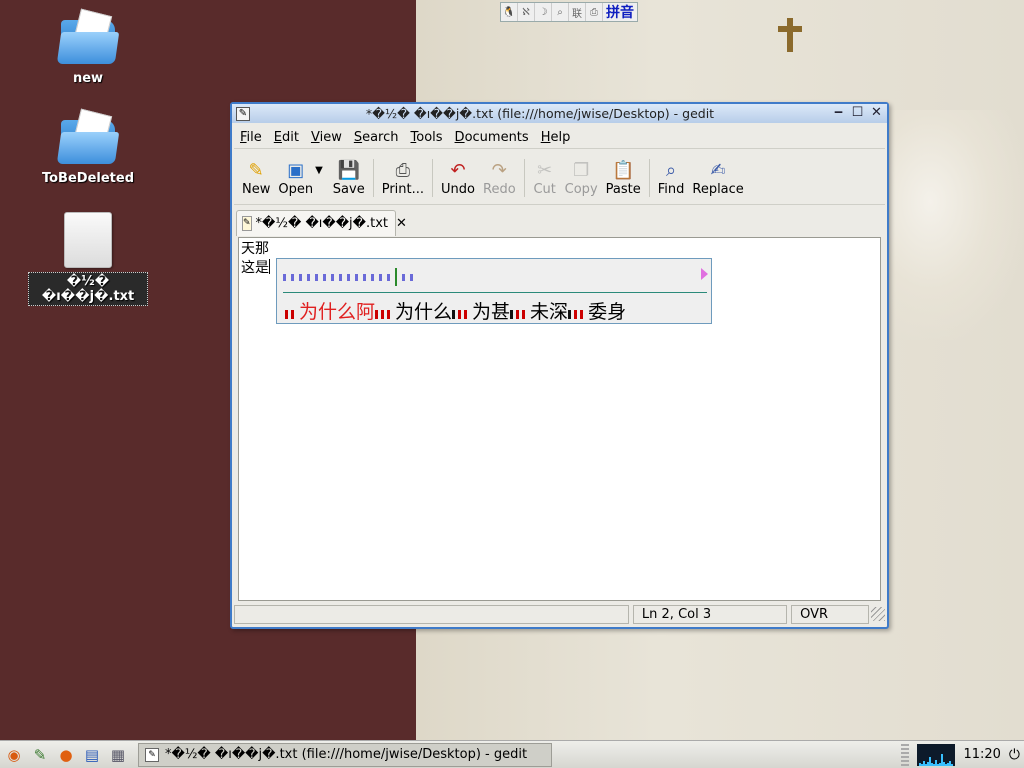  Describe the element at coordinates (296, 170) in the screenshot. I see `open-folder-icon: ▣` at that location.